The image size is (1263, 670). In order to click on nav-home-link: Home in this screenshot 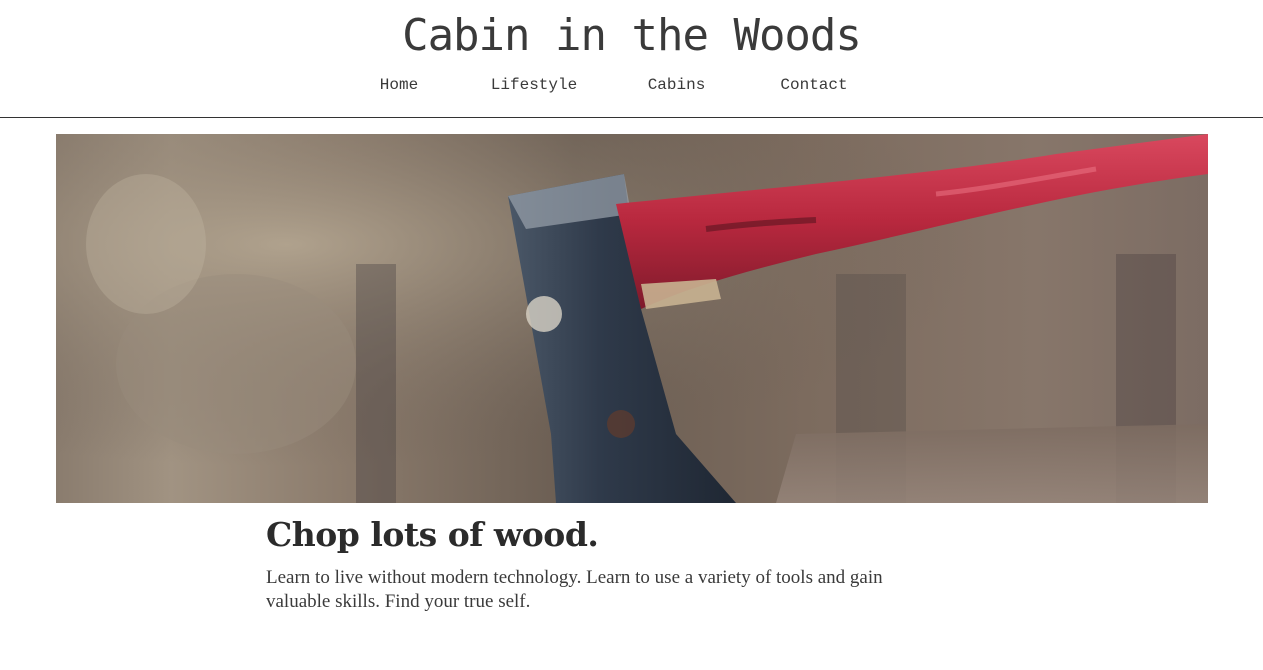, I will do `click(399, 85)`.